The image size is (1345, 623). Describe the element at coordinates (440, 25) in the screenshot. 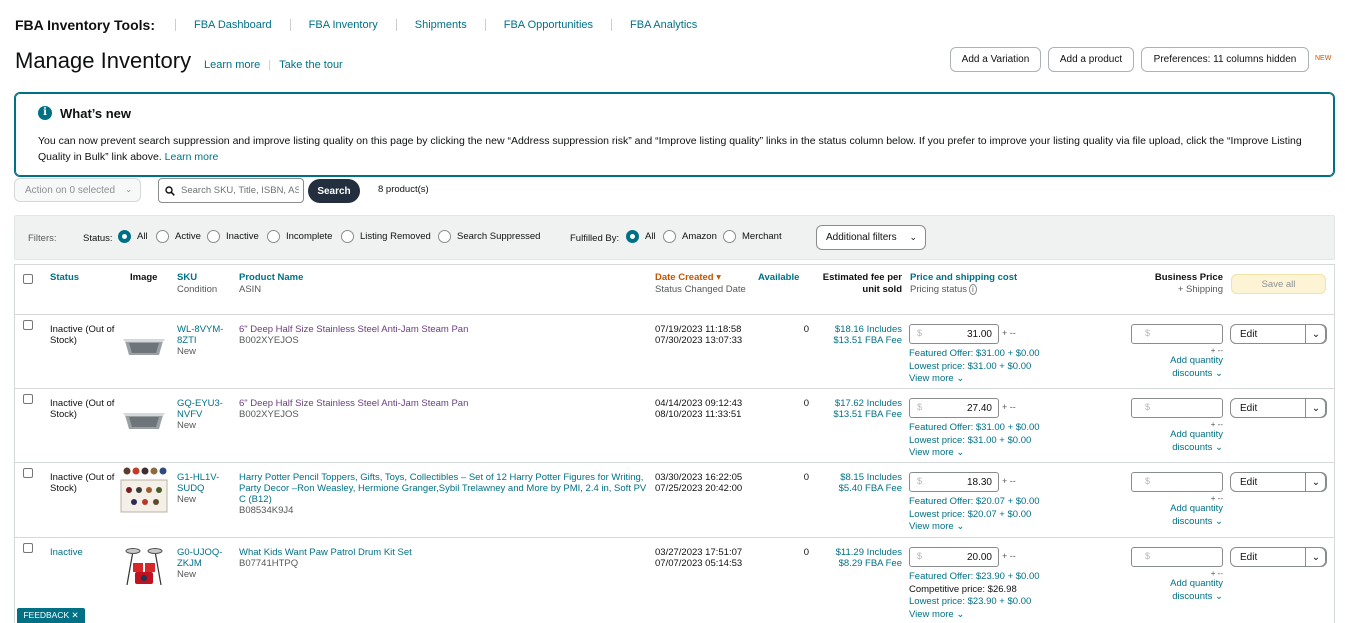

I see `nav-shipments: Shipments` at that location.